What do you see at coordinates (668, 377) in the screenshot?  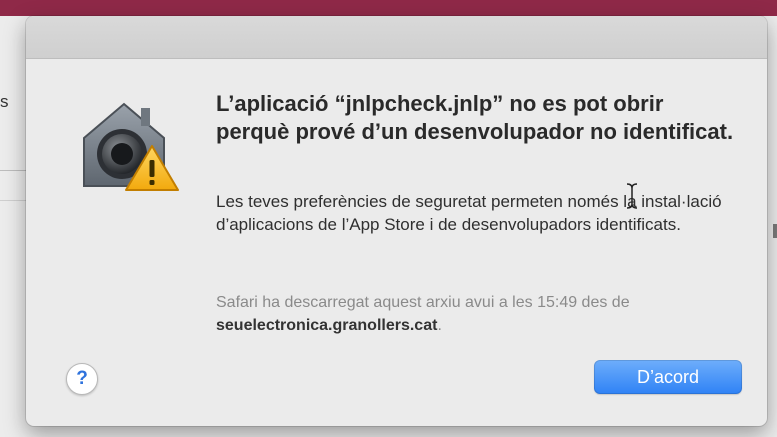 I see `ok-button: D’acord` at bounding box center [668, 377].